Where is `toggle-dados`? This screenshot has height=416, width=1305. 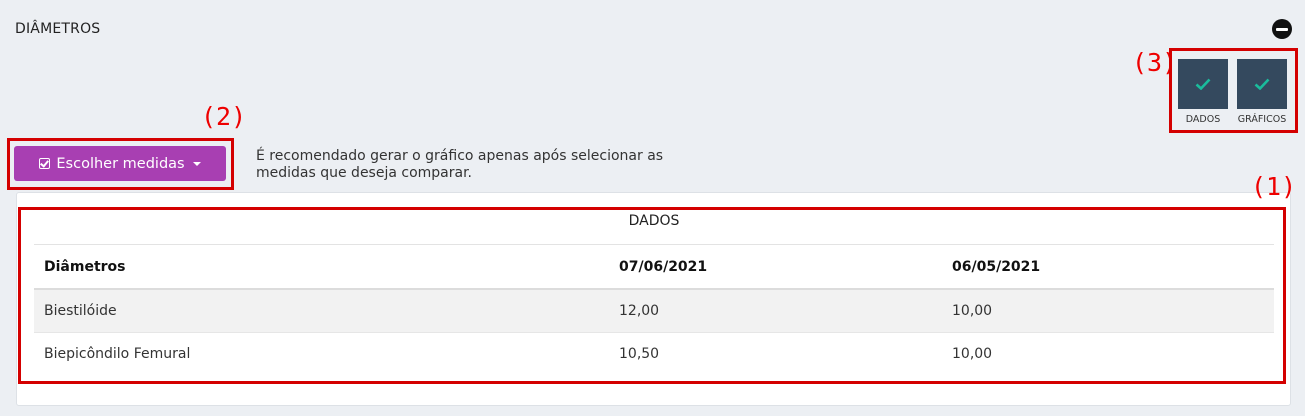
toggle-dados is located at coordinates (1203, 84).